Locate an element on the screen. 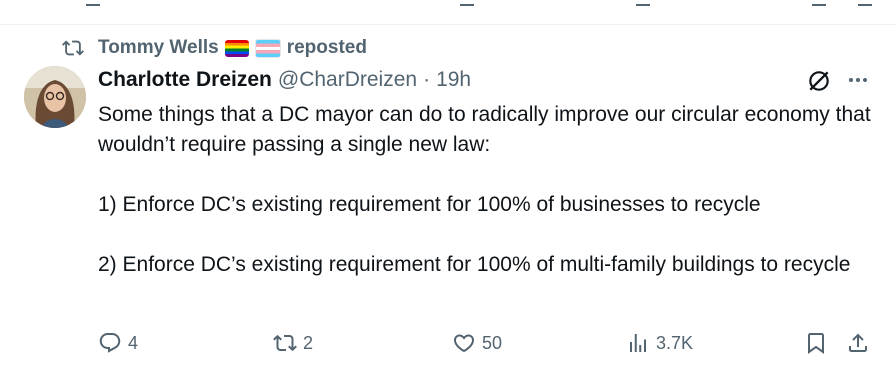 The height and width of the screenshot is (370, 896). repost-user-name: Tommy Wells is located at coordinates (158, 48).